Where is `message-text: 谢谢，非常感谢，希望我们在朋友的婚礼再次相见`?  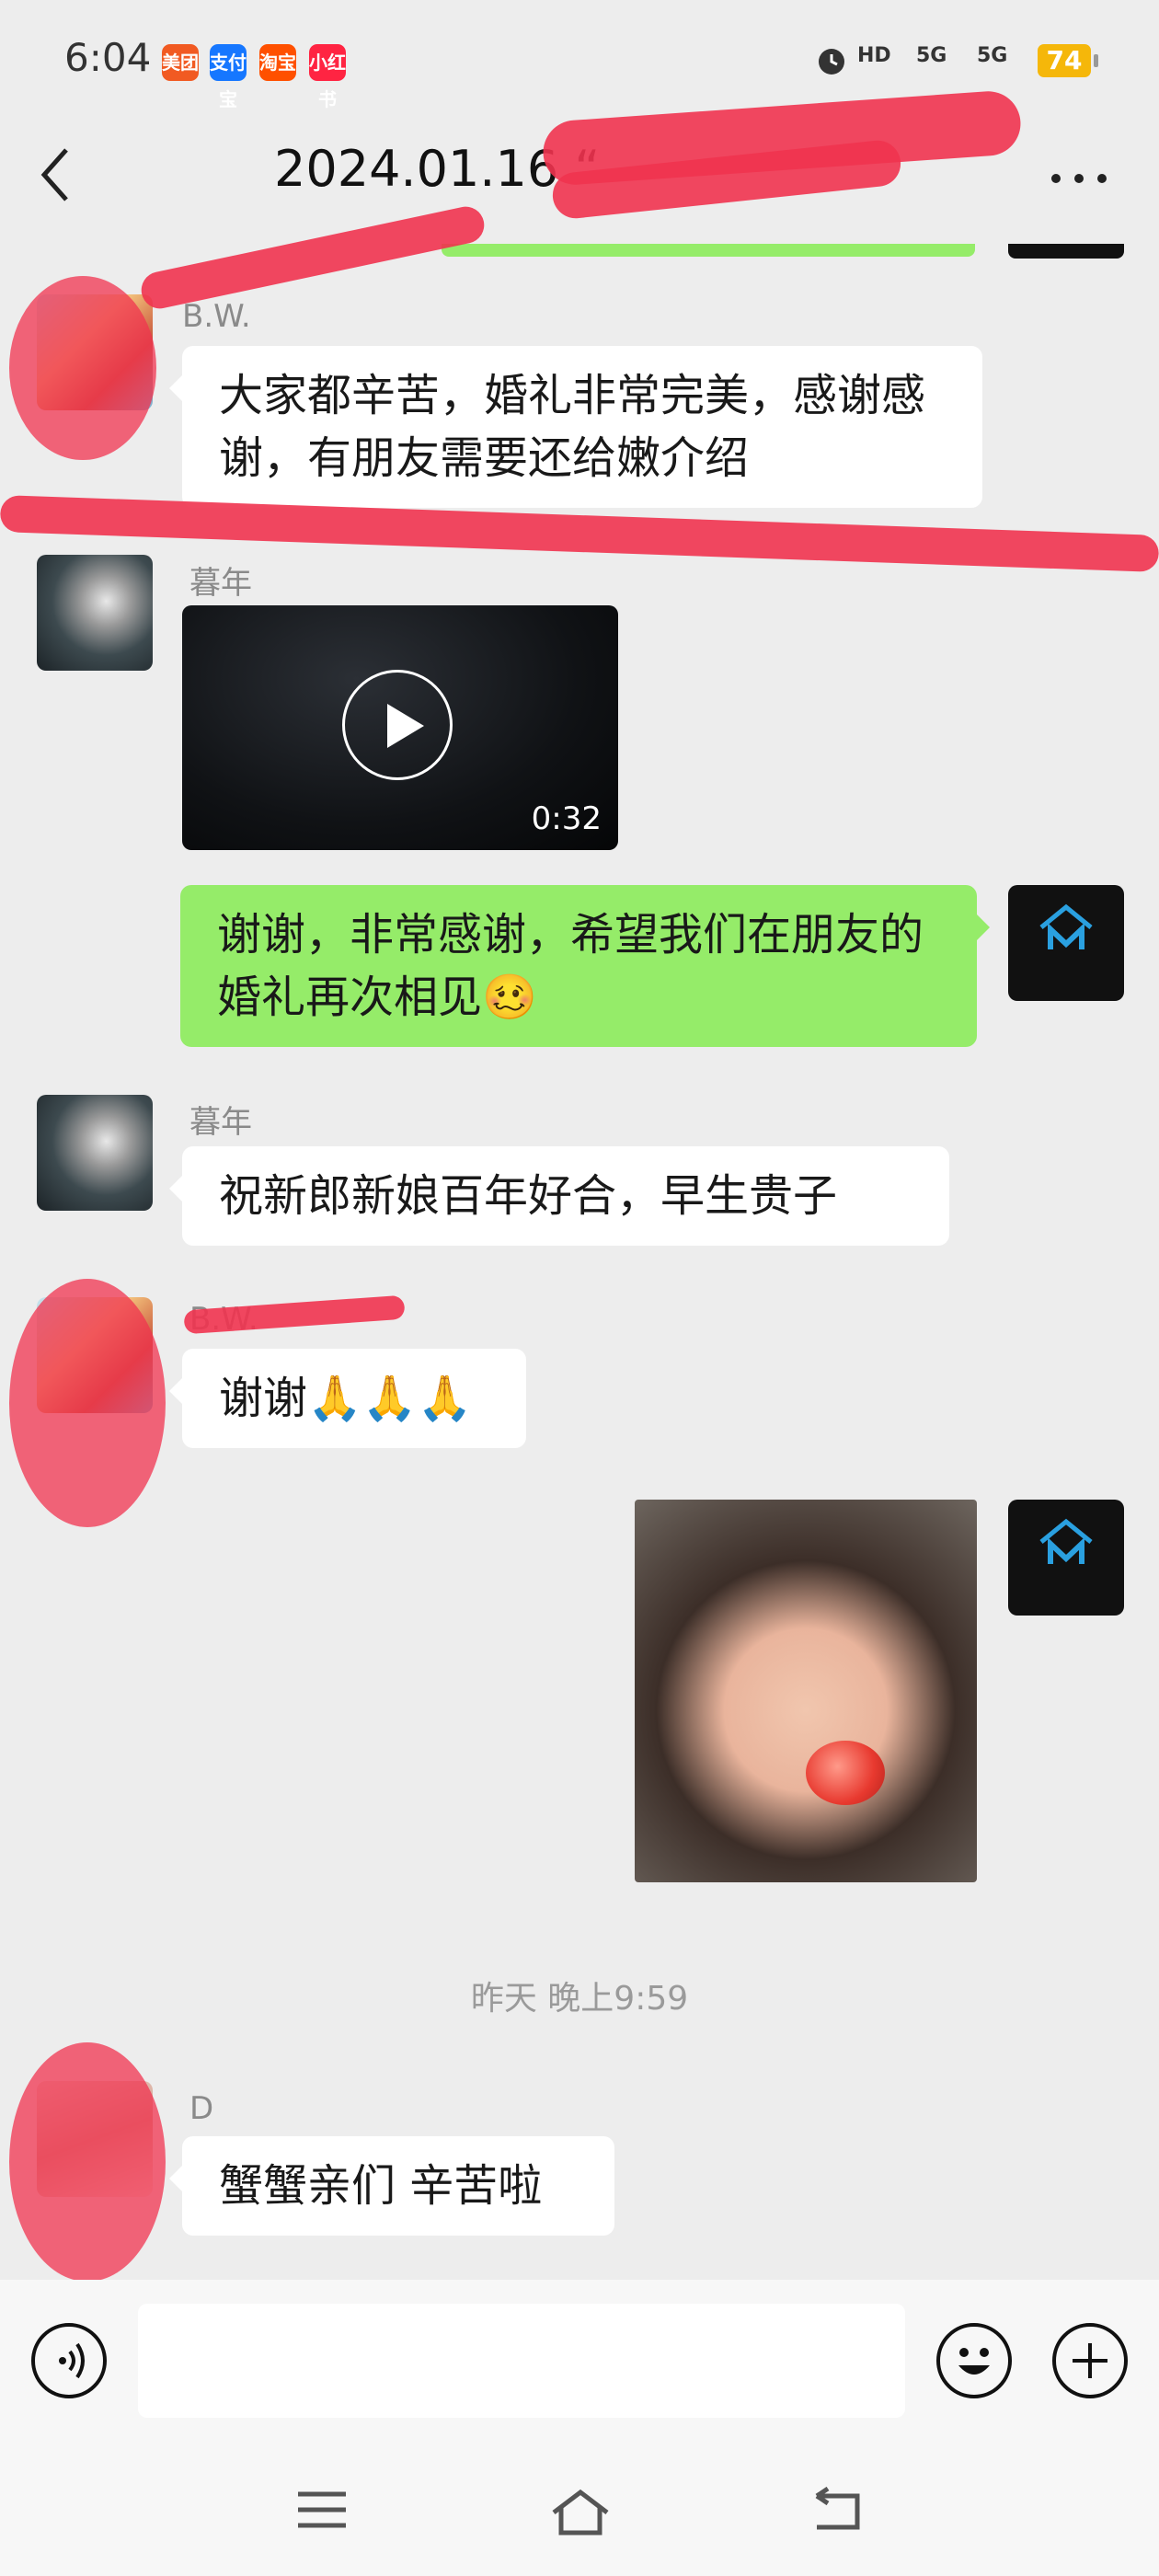
message-text: 谢谢，非常感谢，希望我们在朋友的婚礼再次相见 is located at coordinates (570, 966).